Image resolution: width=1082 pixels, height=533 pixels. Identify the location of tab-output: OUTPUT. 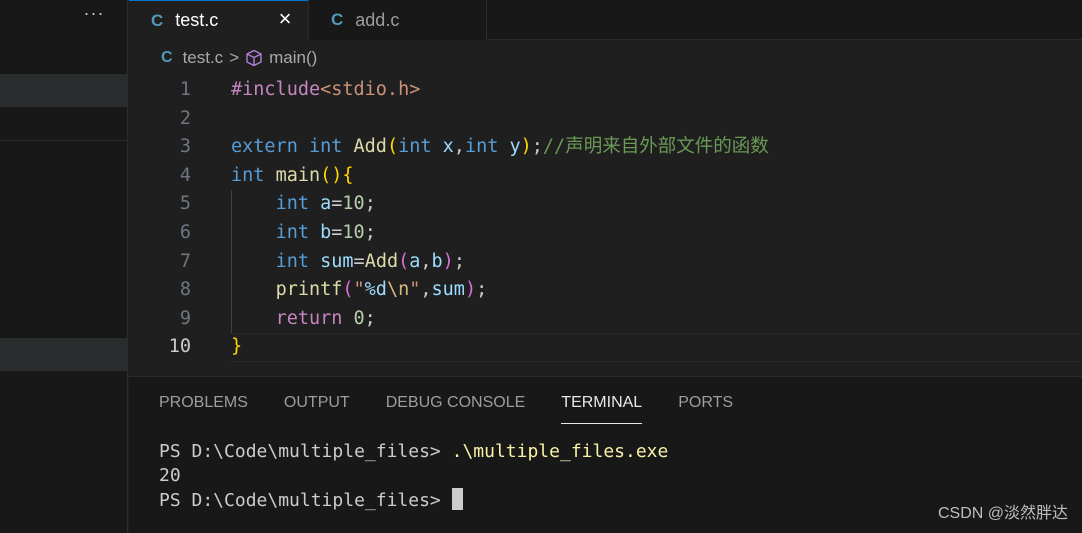
(317, 409).